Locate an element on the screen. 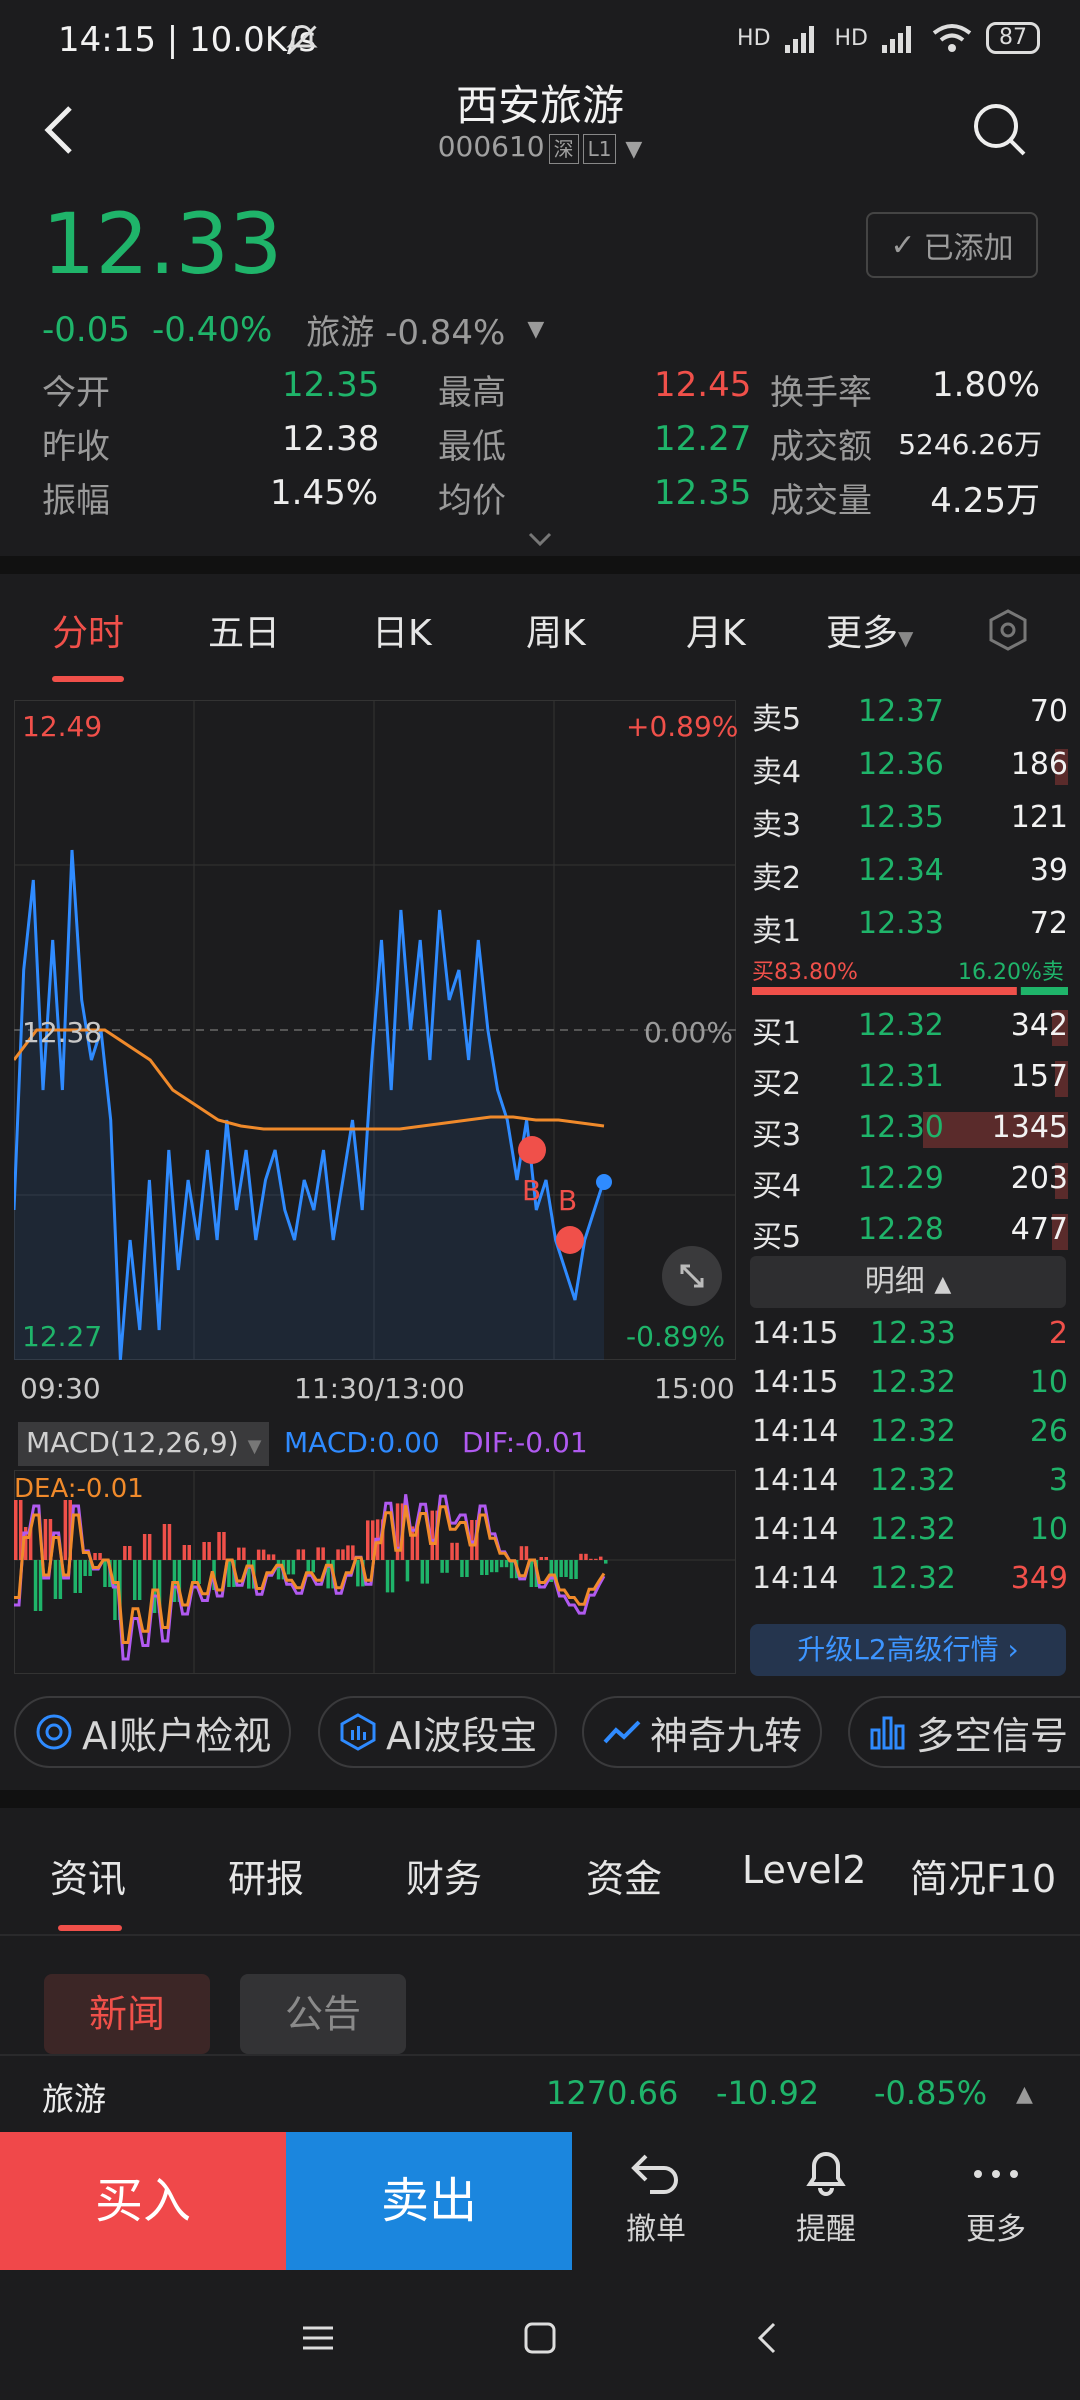  tick-volume: 2 is located at coordinates (1058, 1333).